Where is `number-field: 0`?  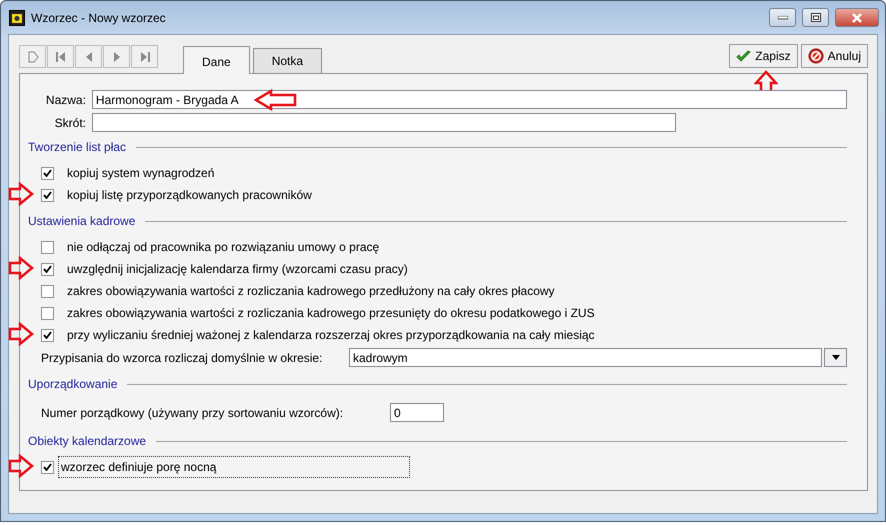
number-field: 0 is located at coordinates (417, 412).